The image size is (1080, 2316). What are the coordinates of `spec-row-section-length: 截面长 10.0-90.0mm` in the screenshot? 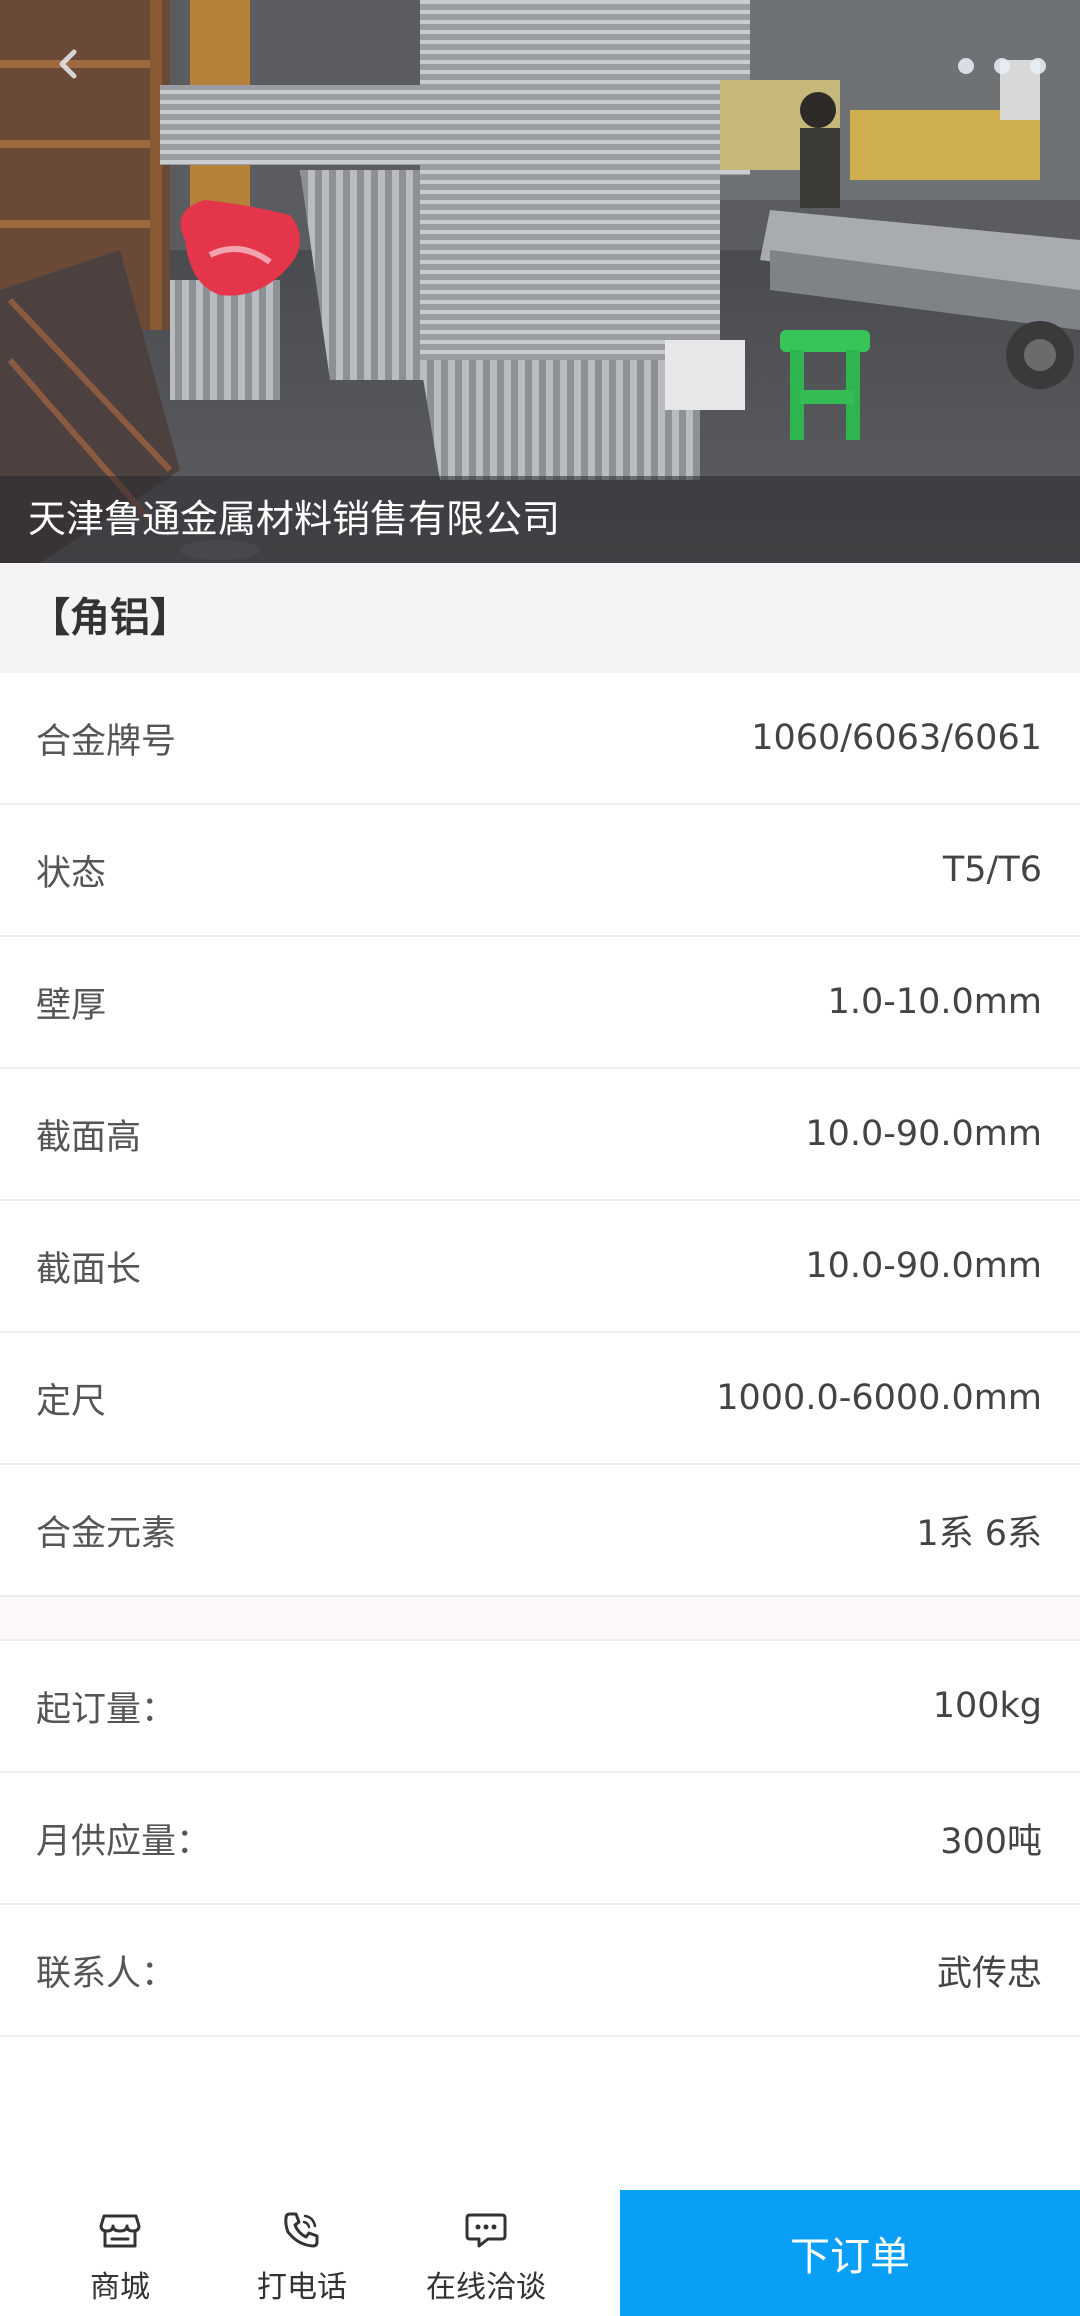 It's located at (540, 1267).